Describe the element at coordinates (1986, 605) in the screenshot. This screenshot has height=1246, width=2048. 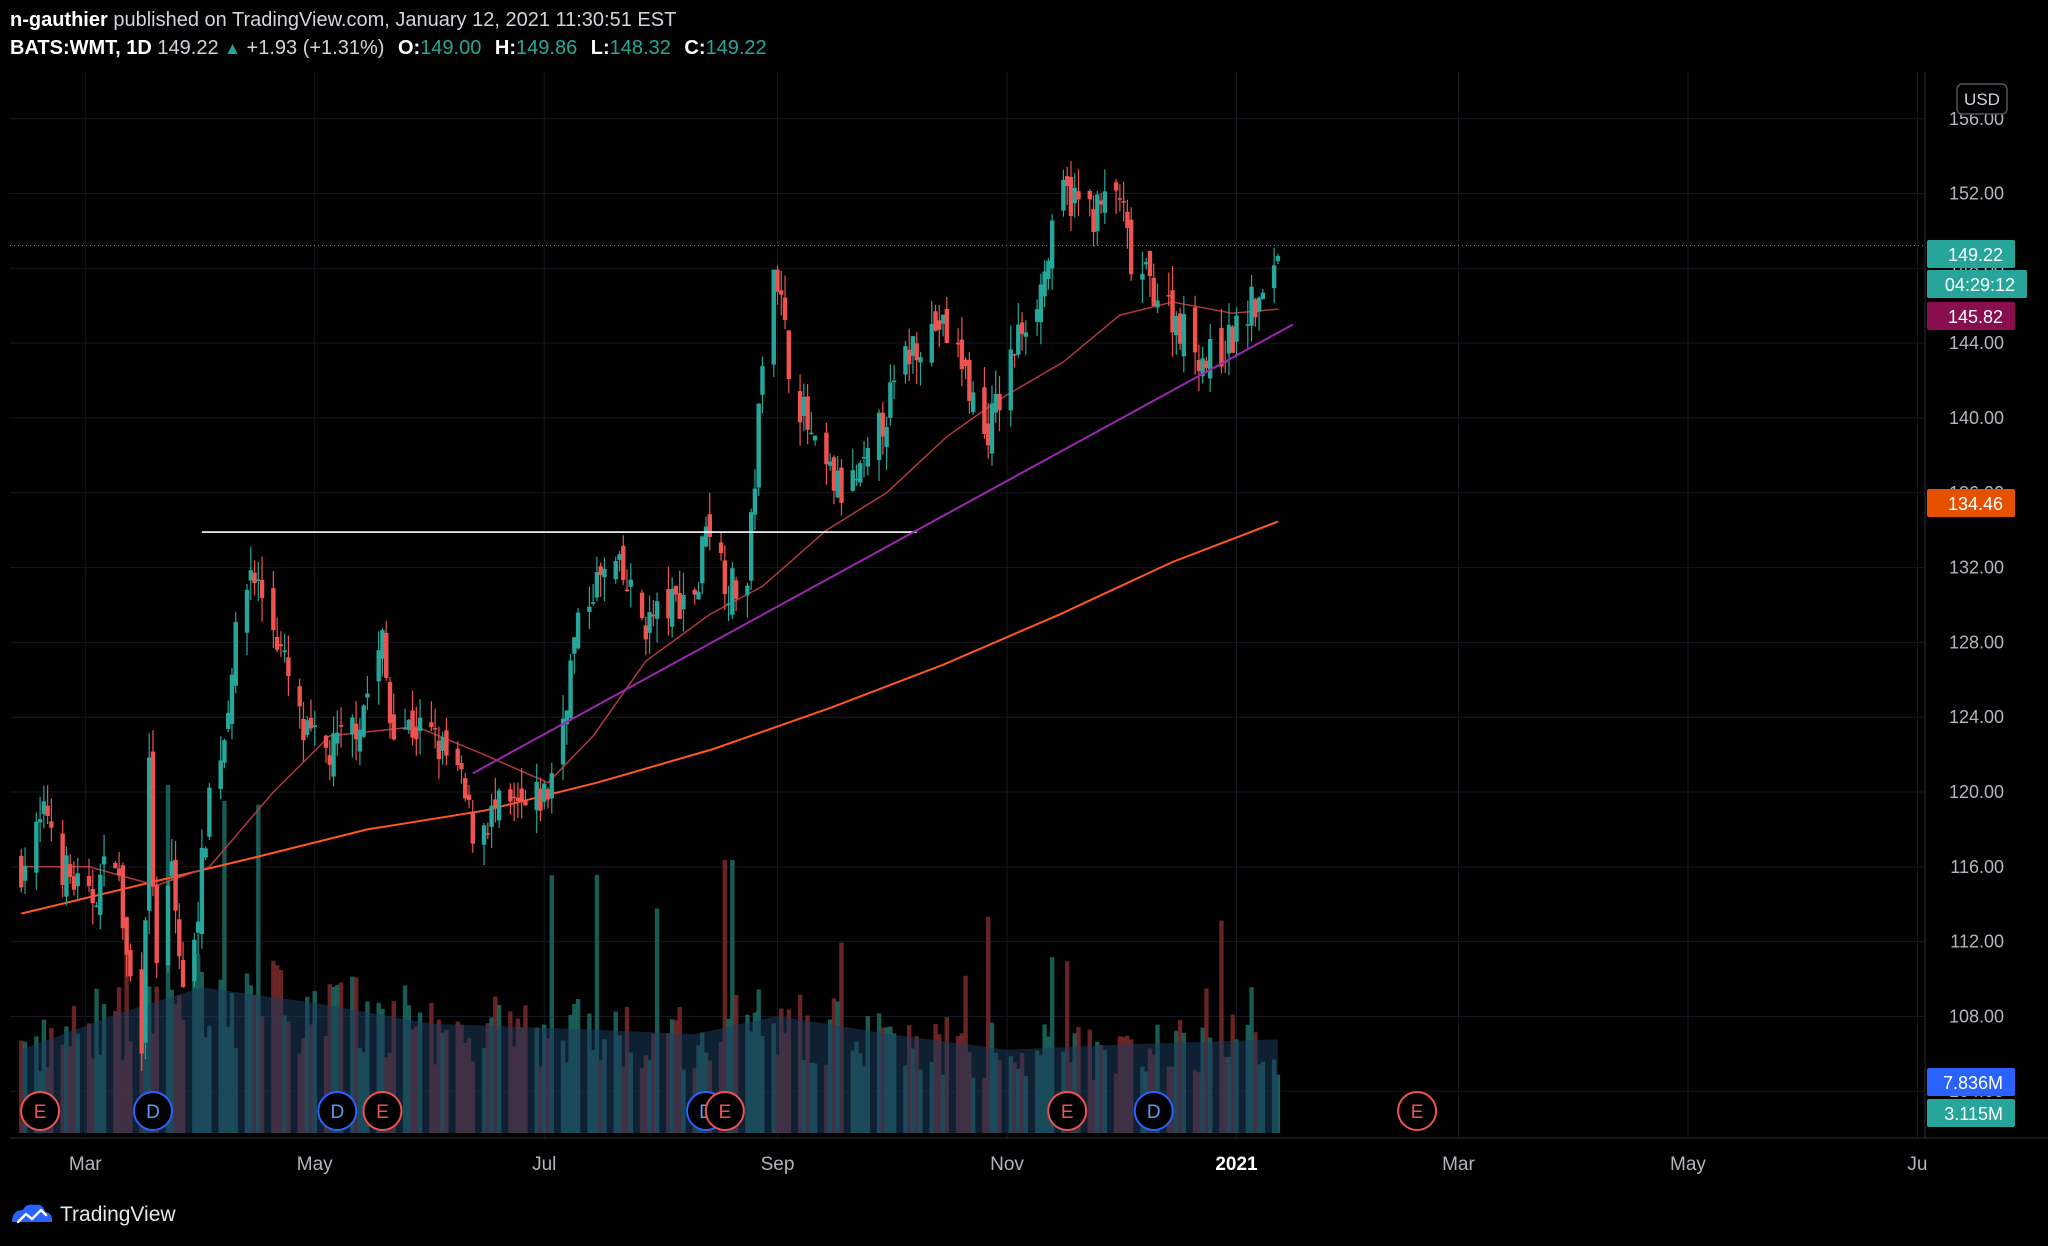
I see `price-axis` at that location.